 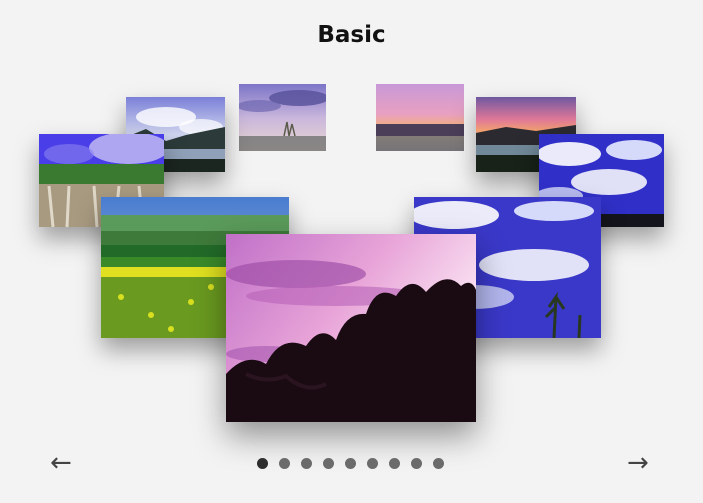 I want to click on carousel-slide-active, so click(x=351, y=328).